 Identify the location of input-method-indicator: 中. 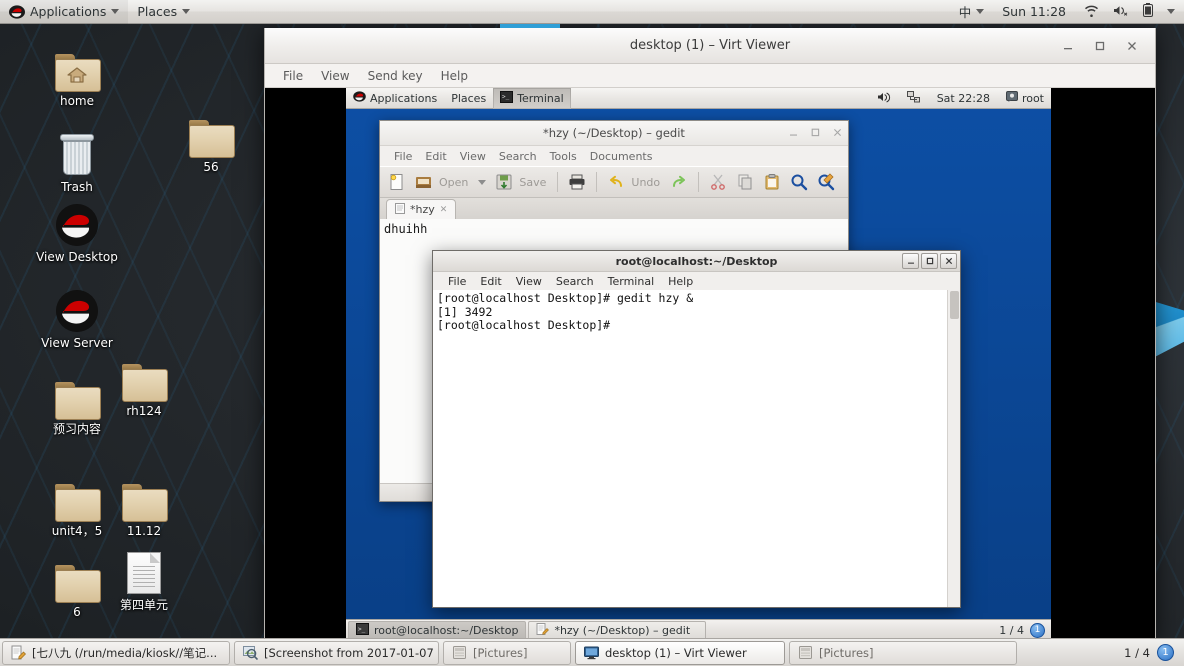
(972, 12).